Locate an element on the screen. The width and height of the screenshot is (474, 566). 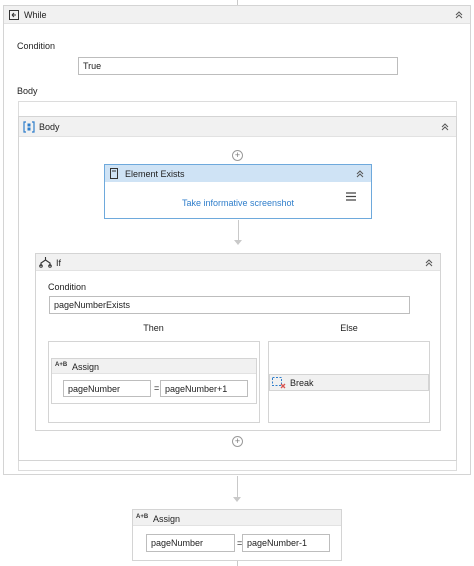
bottom-assign-left-field: pageNumber is located at coordinates (190, 543).